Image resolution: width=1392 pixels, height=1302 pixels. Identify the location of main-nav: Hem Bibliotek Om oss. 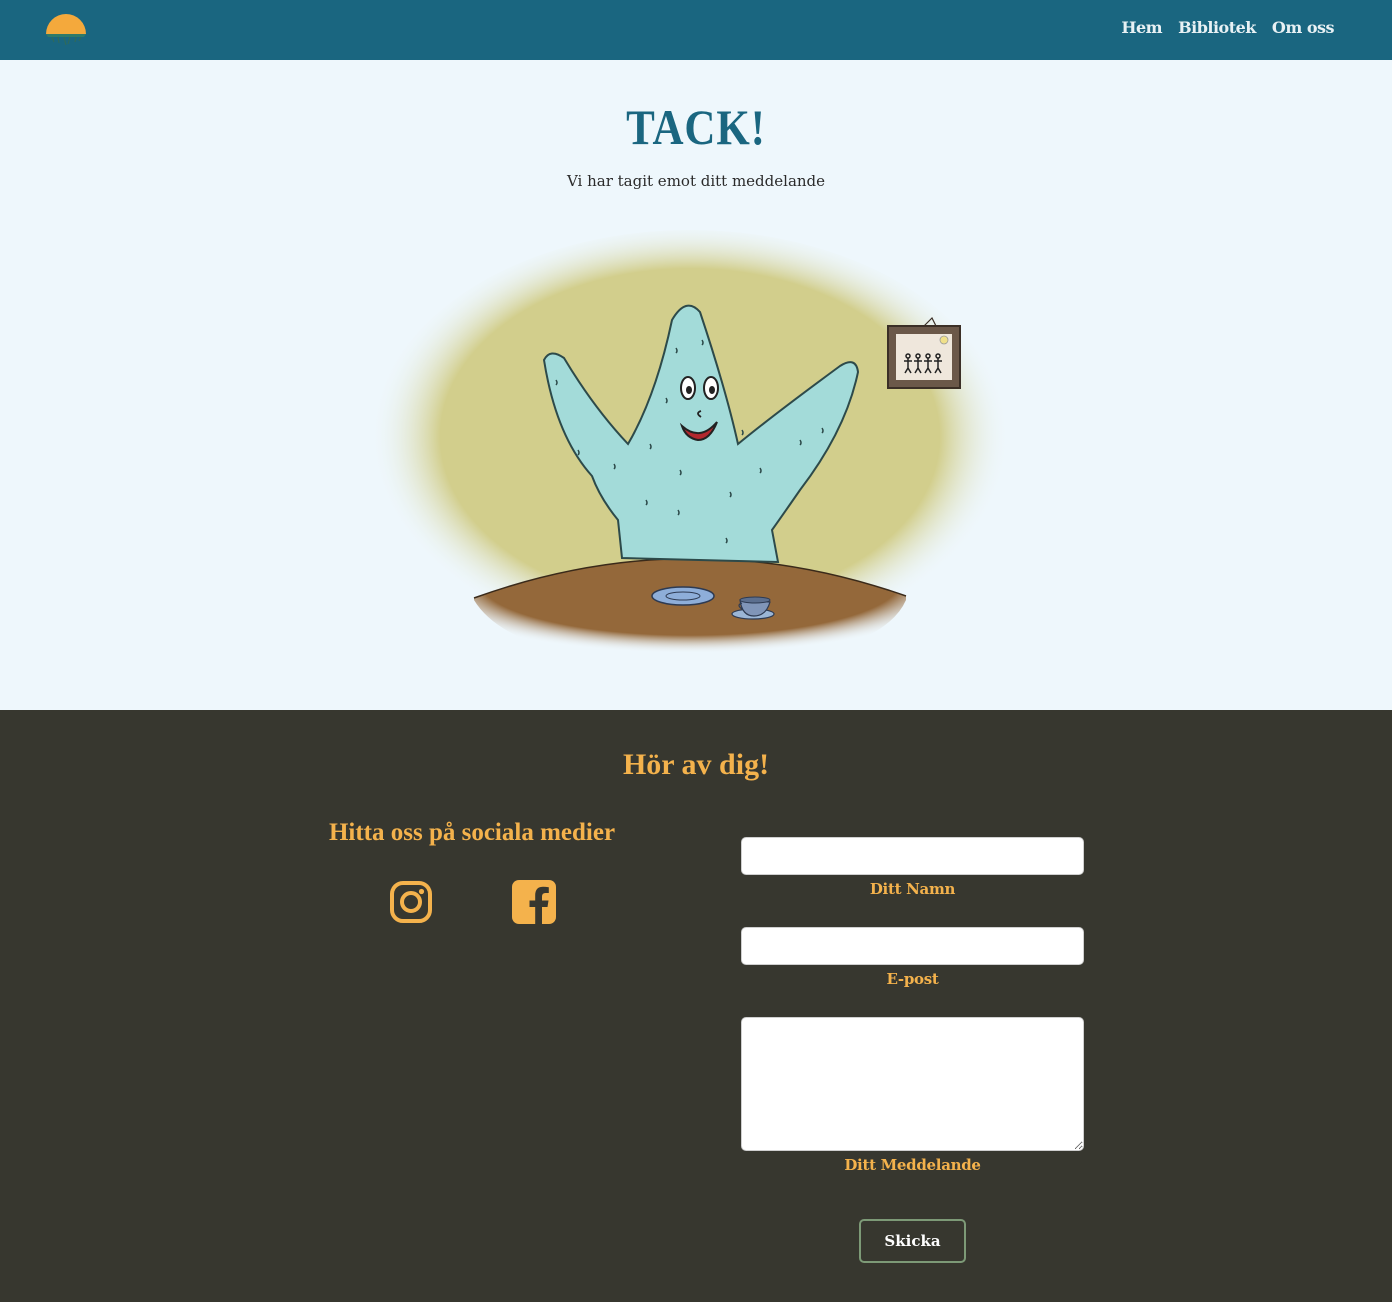
(1227, 27).